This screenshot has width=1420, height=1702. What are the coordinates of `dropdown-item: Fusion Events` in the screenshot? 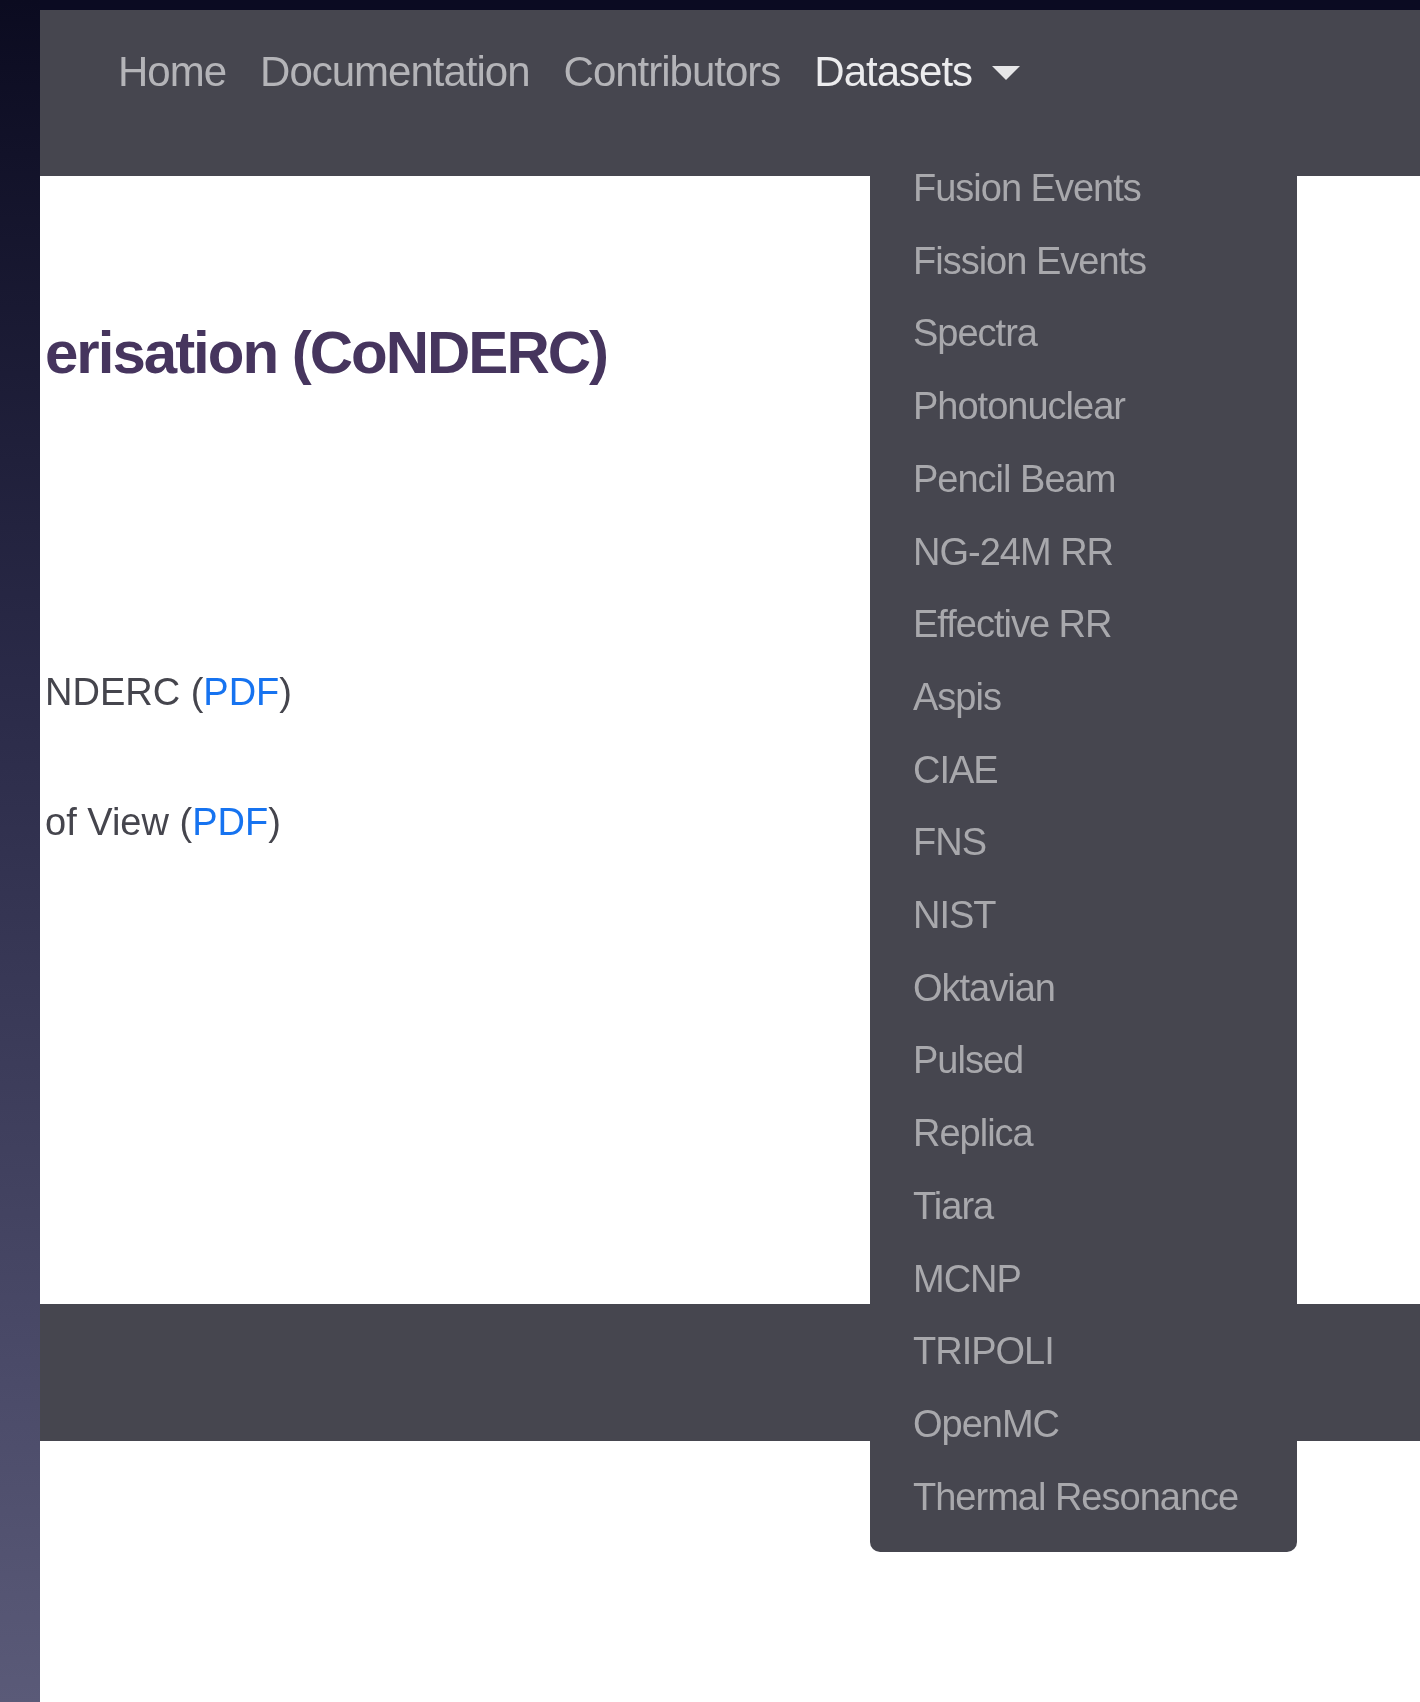 It's located at (1027, 188).